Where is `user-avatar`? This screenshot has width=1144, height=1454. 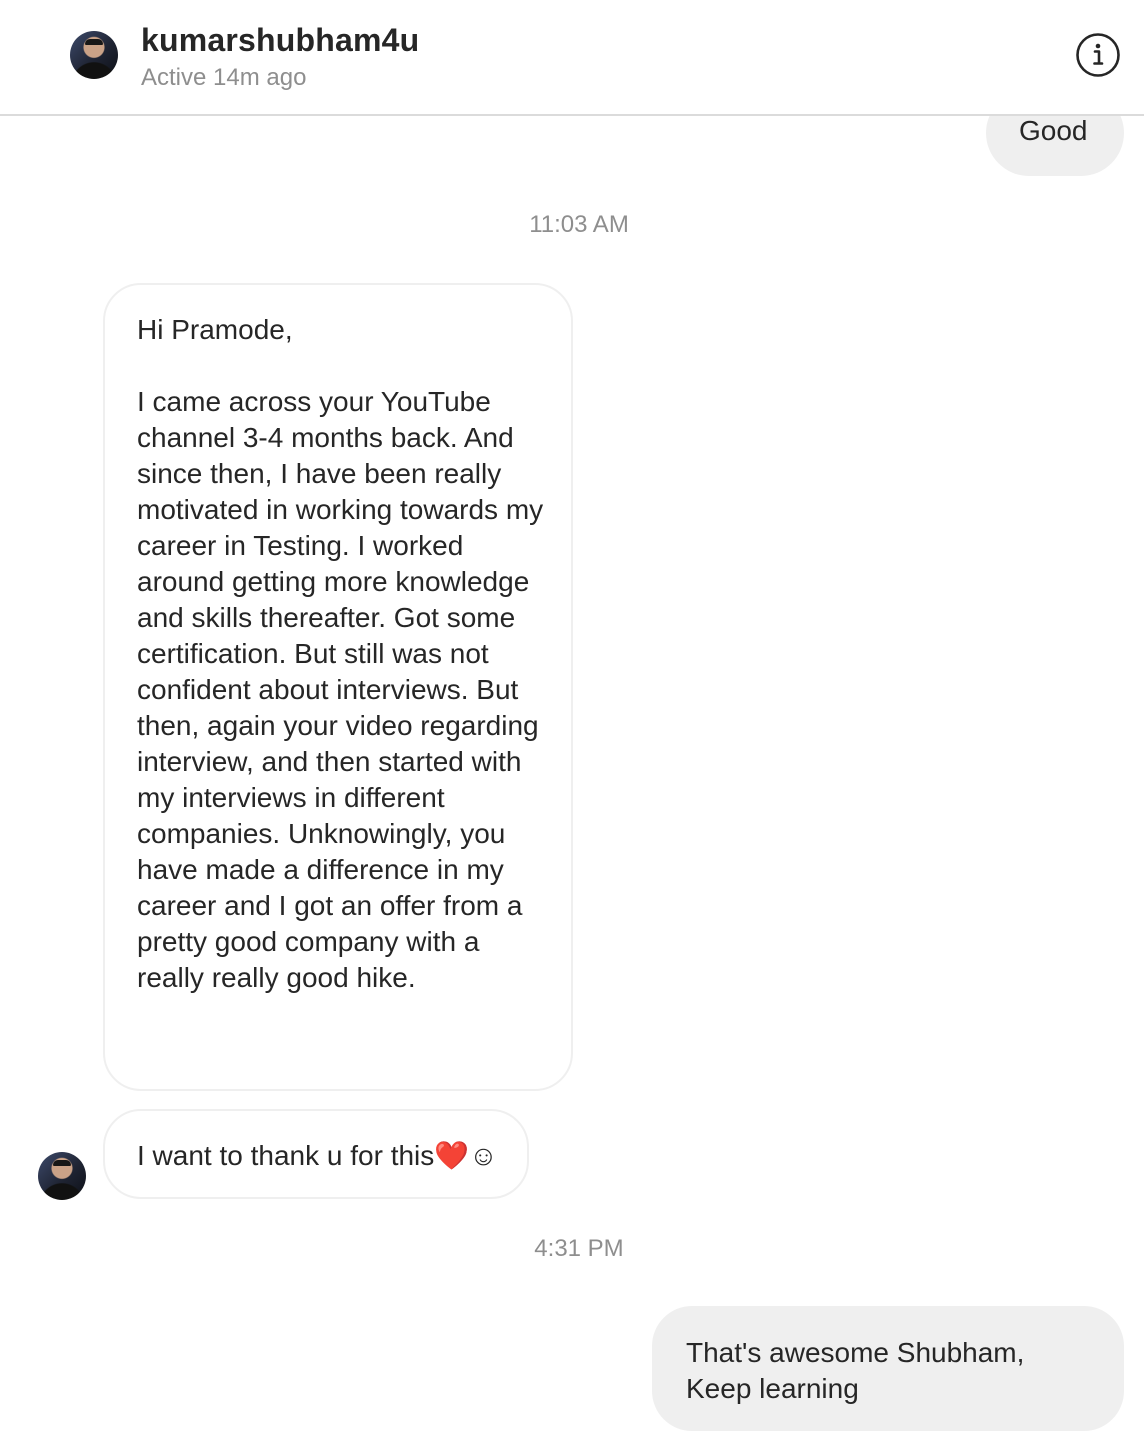 user-avatar is located at coordinates (94, 55).